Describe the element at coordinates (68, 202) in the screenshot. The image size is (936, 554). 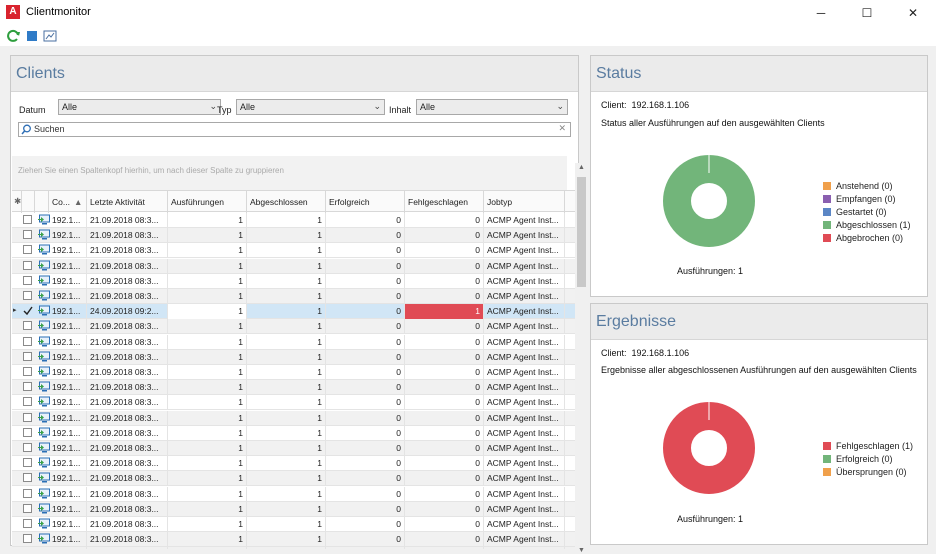
I see `column-header-computer: Co... ▲` at that location.